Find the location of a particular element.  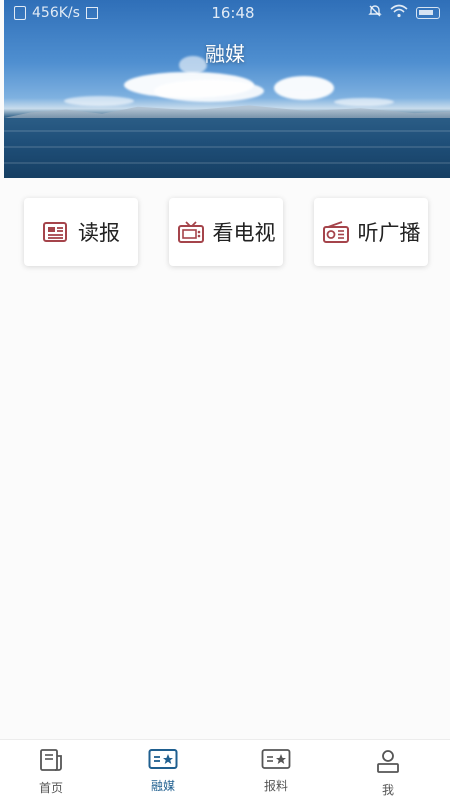

bottom-tab-bar: 首页 融媒 报料 我 is located at coordinates (225, 769).